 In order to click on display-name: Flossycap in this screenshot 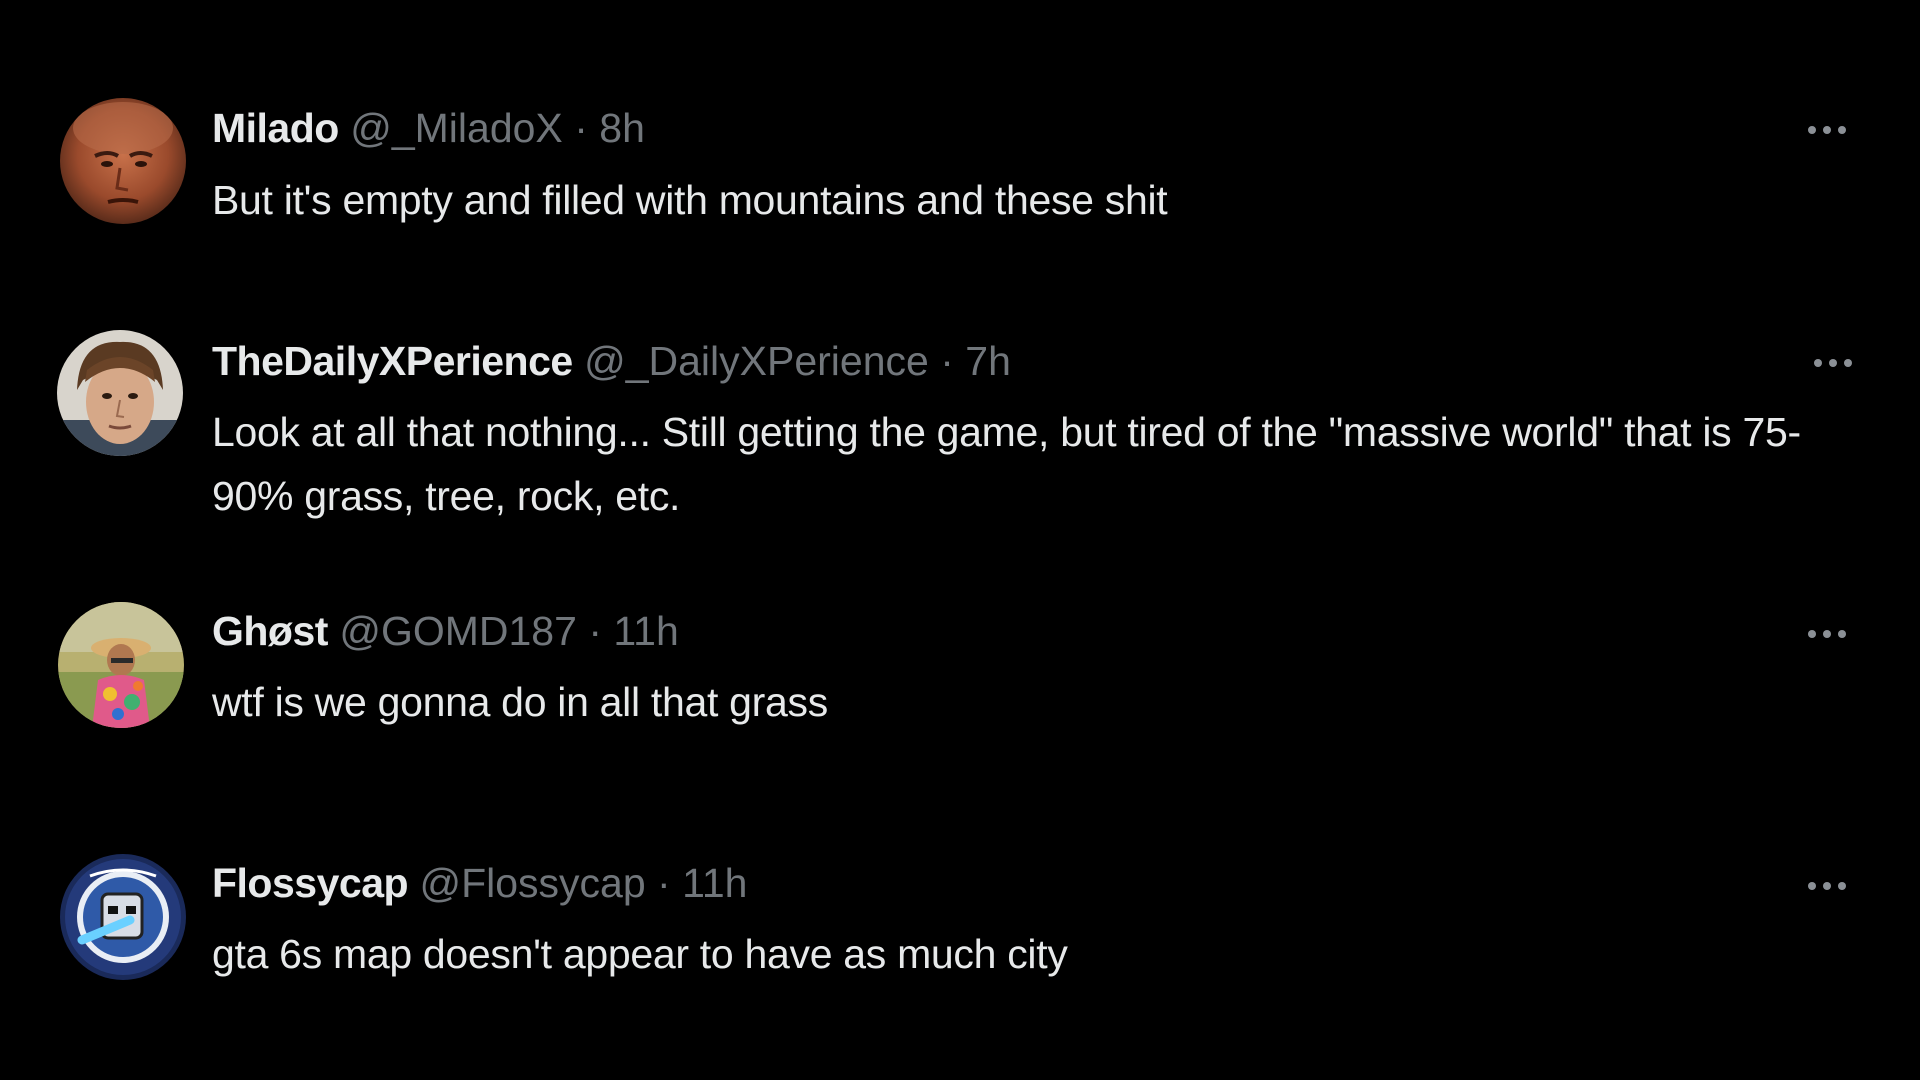, I will do `click(310, 883)`.